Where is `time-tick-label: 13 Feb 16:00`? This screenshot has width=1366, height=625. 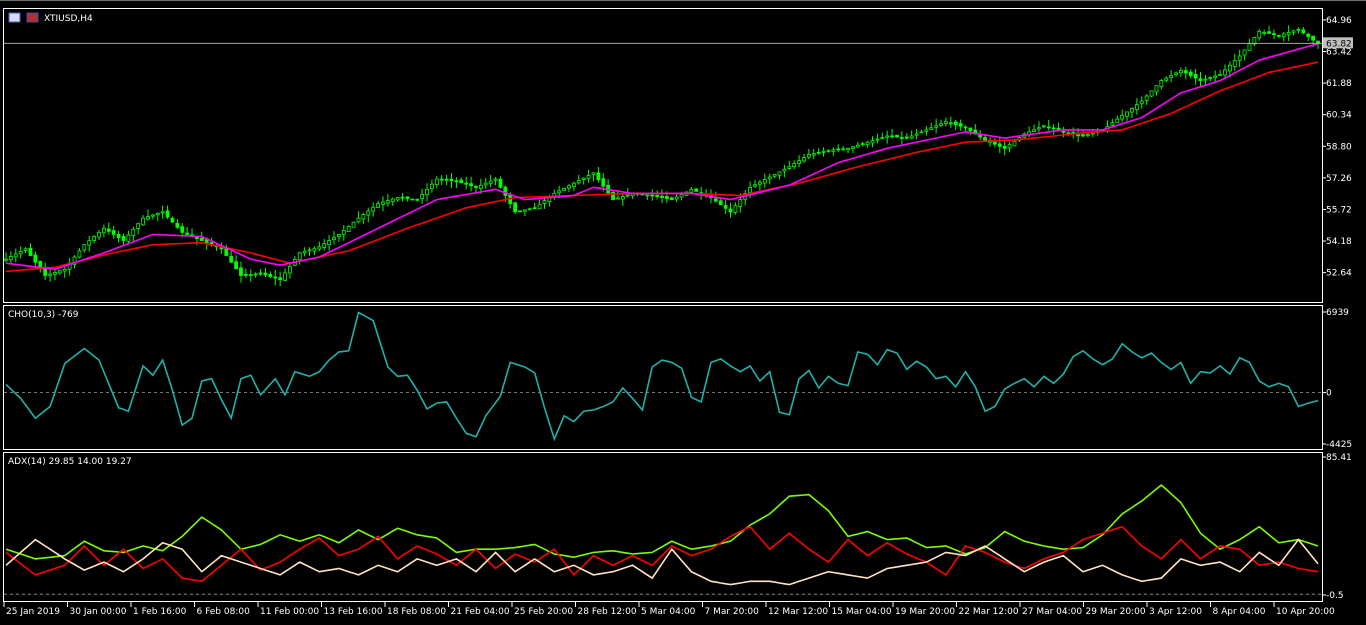
time-tick-label: 13 Feb 16:00 is located at coordinates (353, 612).